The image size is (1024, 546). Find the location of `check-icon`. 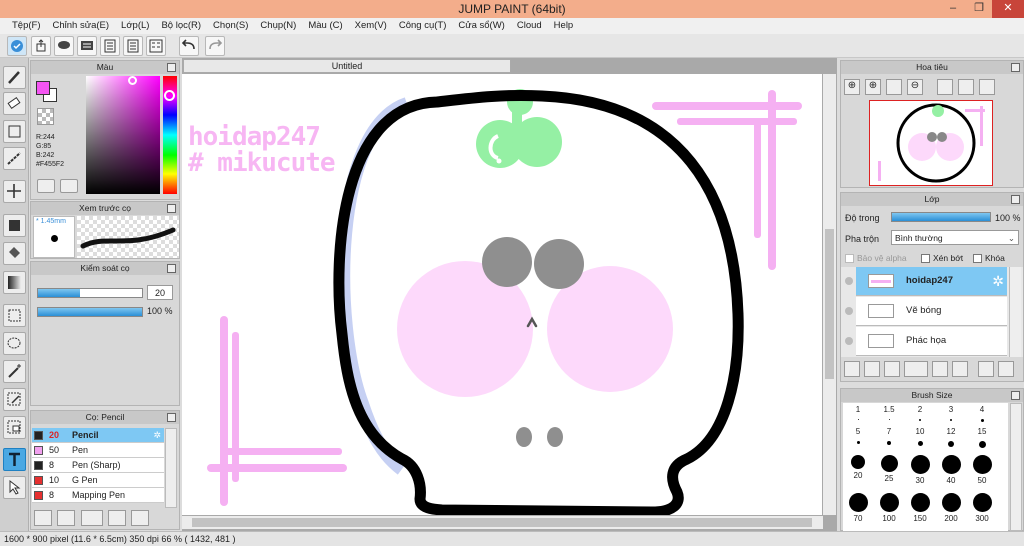

check-icon is located at coordinates (17, 46).